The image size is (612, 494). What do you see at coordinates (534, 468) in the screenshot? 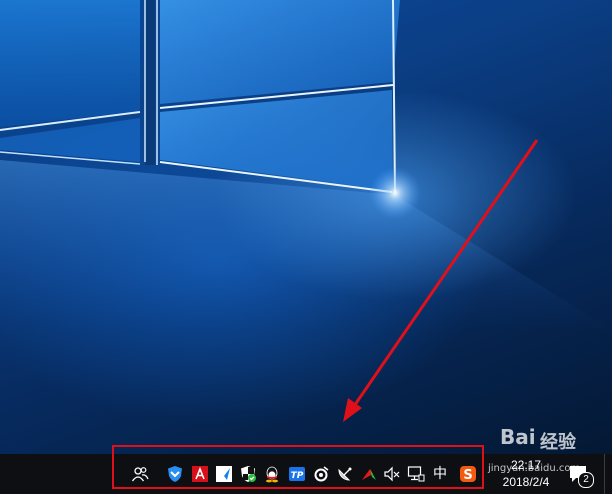
I see `watermark-url: jingyan.baidu.com` at bounding box center [534, 468].